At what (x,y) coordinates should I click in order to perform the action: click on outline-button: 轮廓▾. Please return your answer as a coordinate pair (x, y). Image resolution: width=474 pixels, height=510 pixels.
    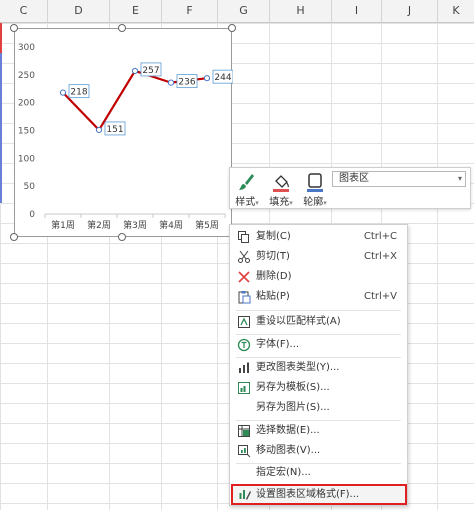
    Looking at the image, I should click on (315, 189).